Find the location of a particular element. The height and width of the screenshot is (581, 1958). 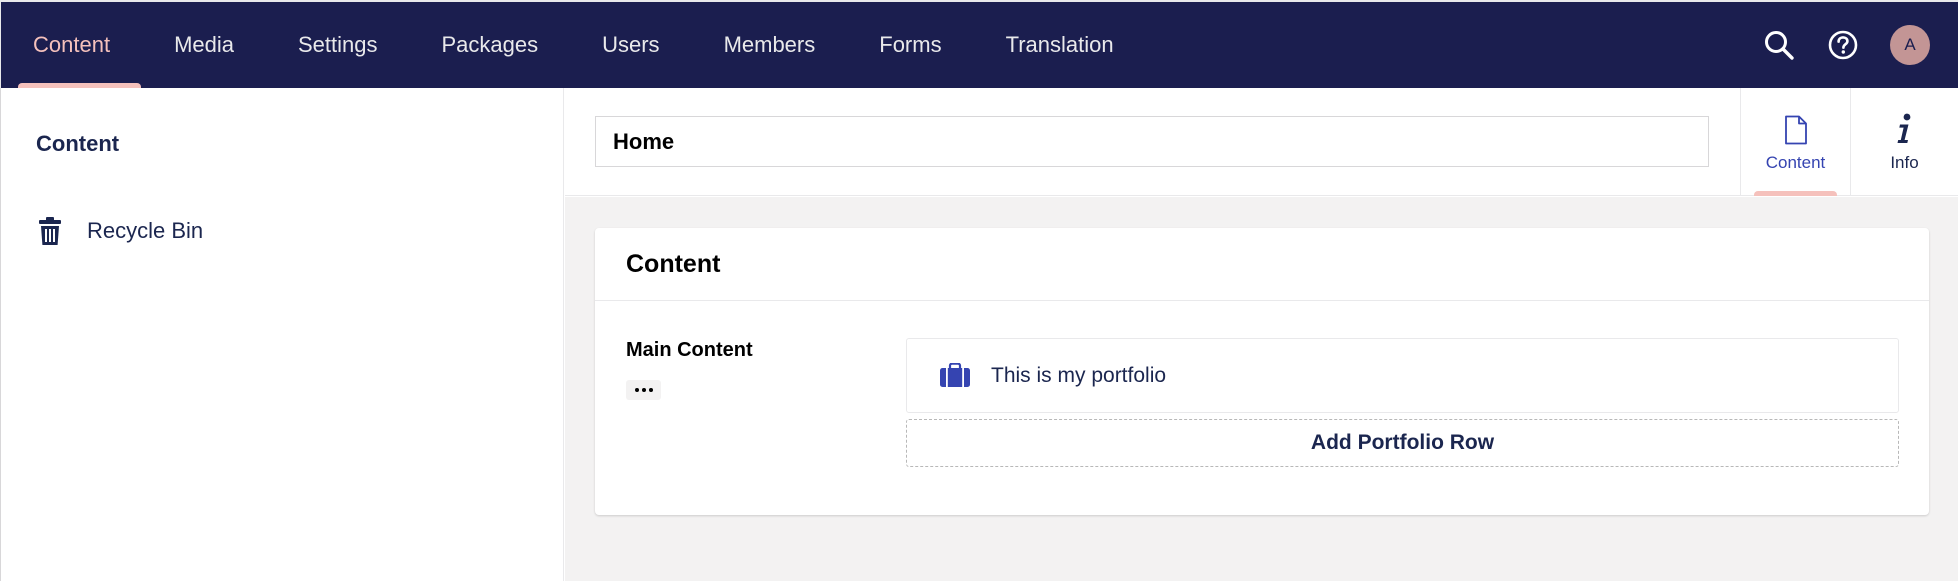

section-tab-members: Members is located at coordinates (770, 45).